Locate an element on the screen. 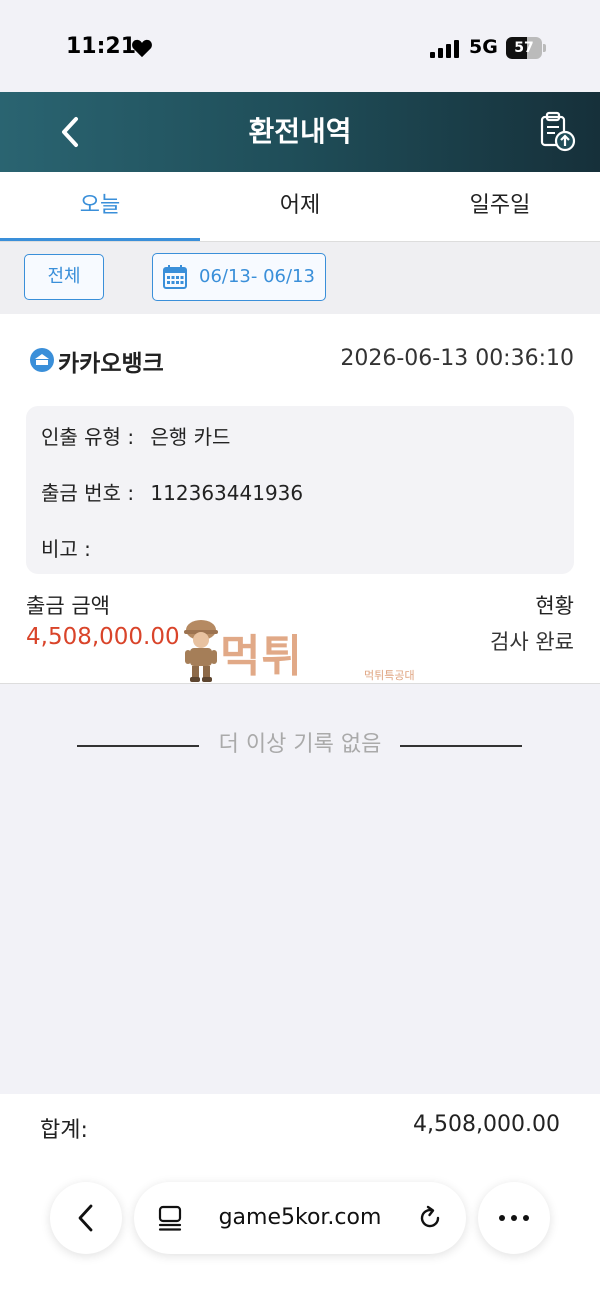 This screenshot has height=1304, width=600. bank-name: 카카오뱅크 is located at coordinates (111, 364).